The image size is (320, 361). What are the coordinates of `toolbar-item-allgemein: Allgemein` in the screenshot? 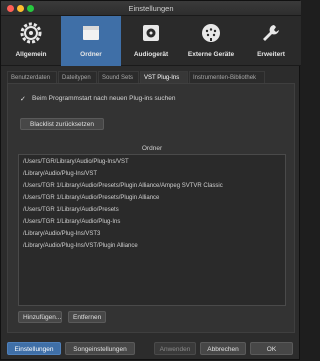 It's located at (31, 41).